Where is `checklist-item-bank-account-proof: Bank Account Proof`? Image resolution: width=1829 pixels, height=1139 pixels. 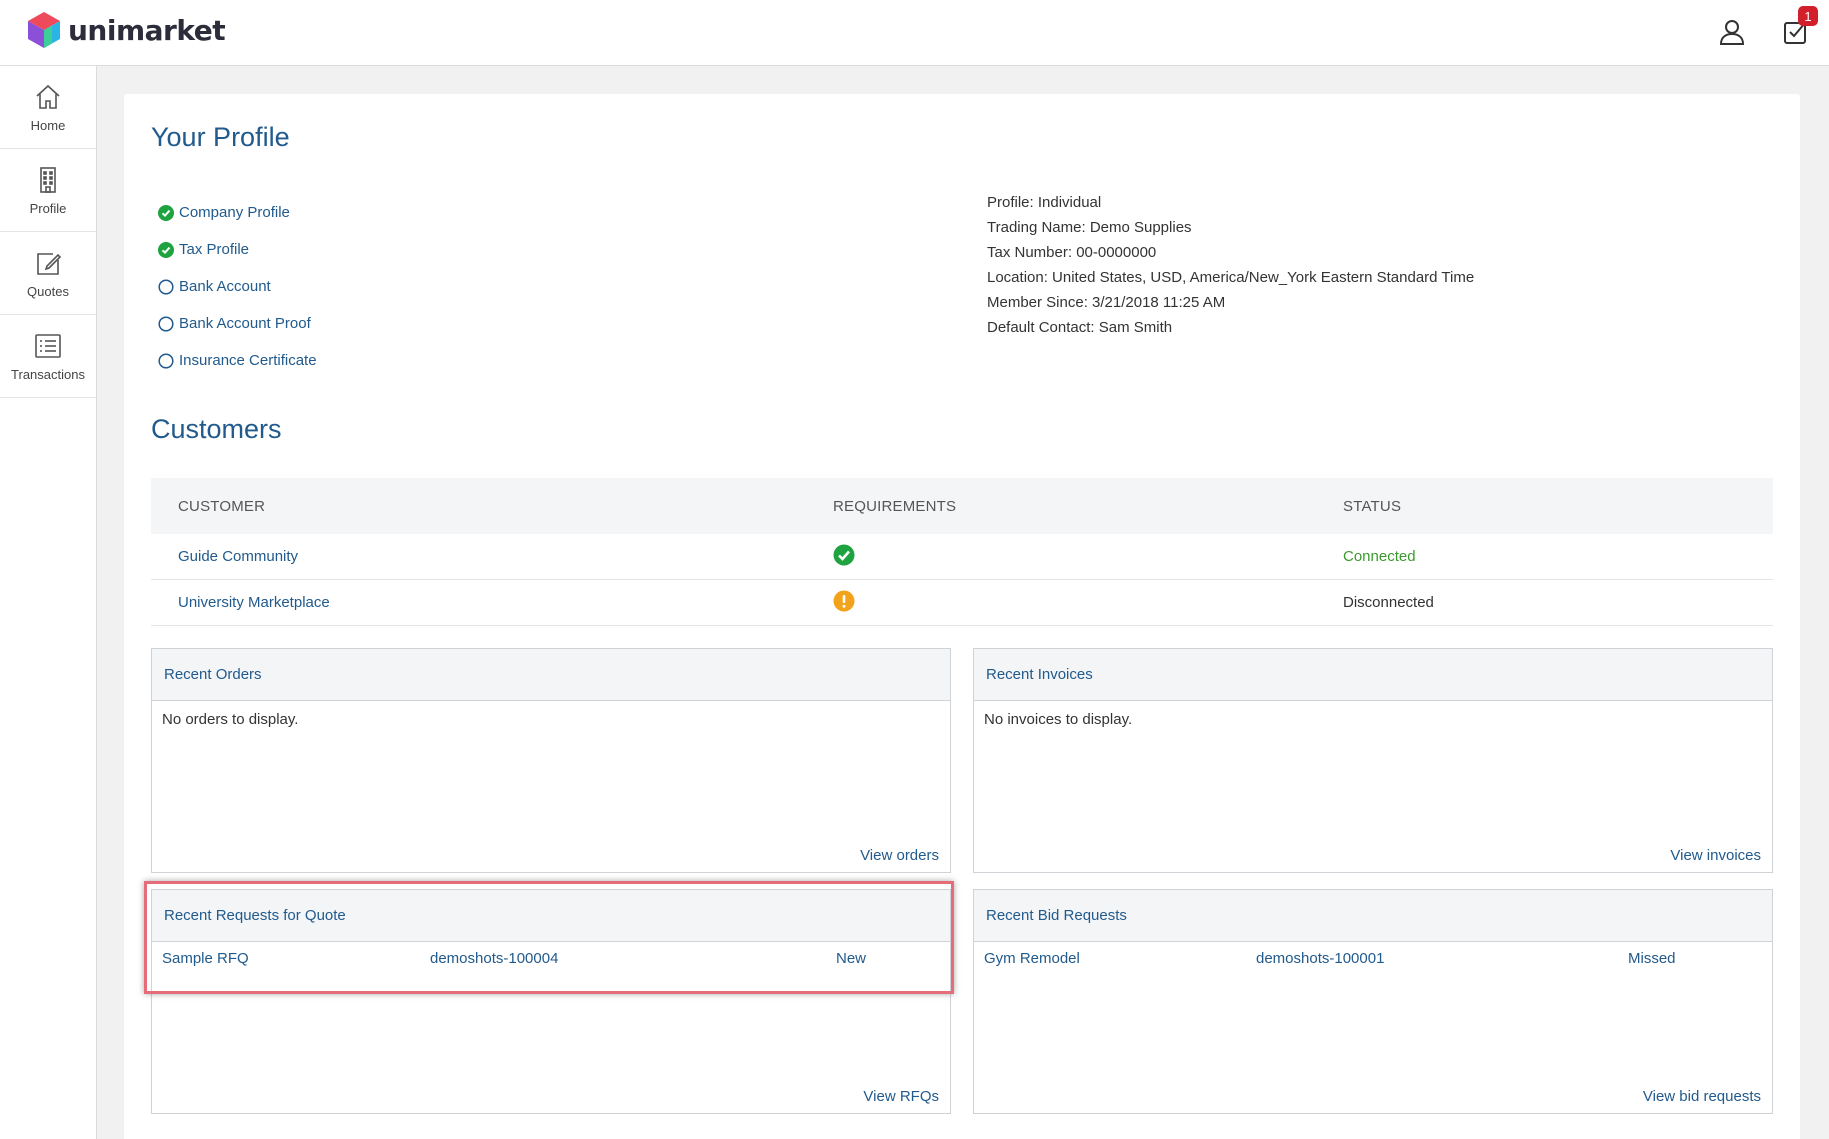
checklist-item-bank-account-proof: Bank Account Proof is located at coordinates (237, 323).